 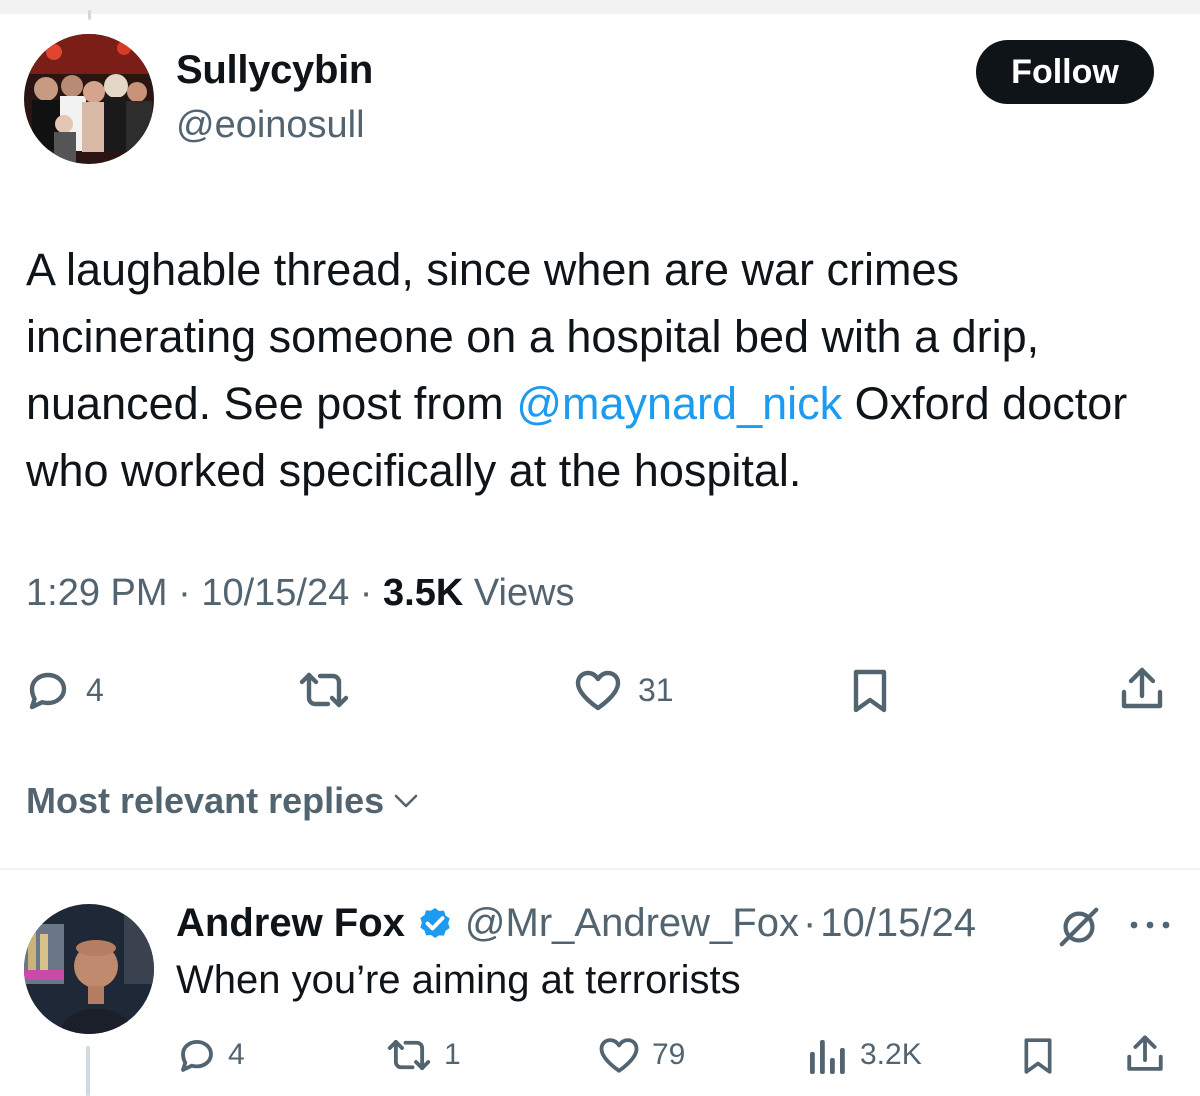 I want to click on thread-connector-top, so click(x=89, y=15).